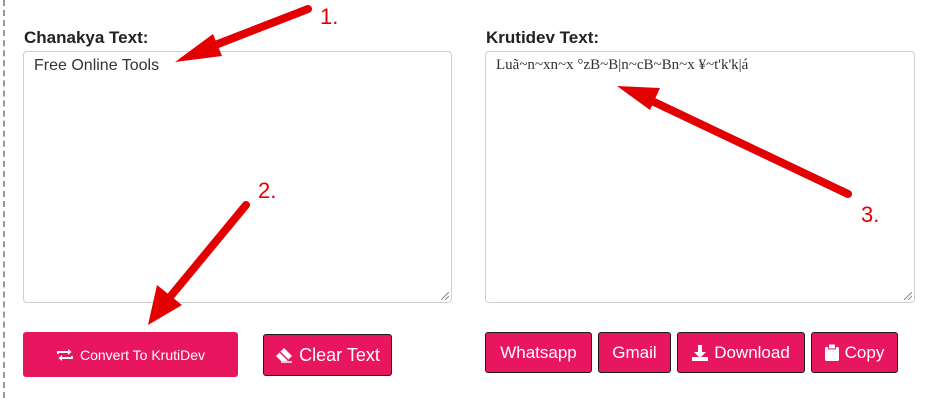 The image size is (936, 398). What do you see at coordinates (329, 16) in the screenshot?
I see `annotation-number-1: 1.` at bounding box center [329, 16].